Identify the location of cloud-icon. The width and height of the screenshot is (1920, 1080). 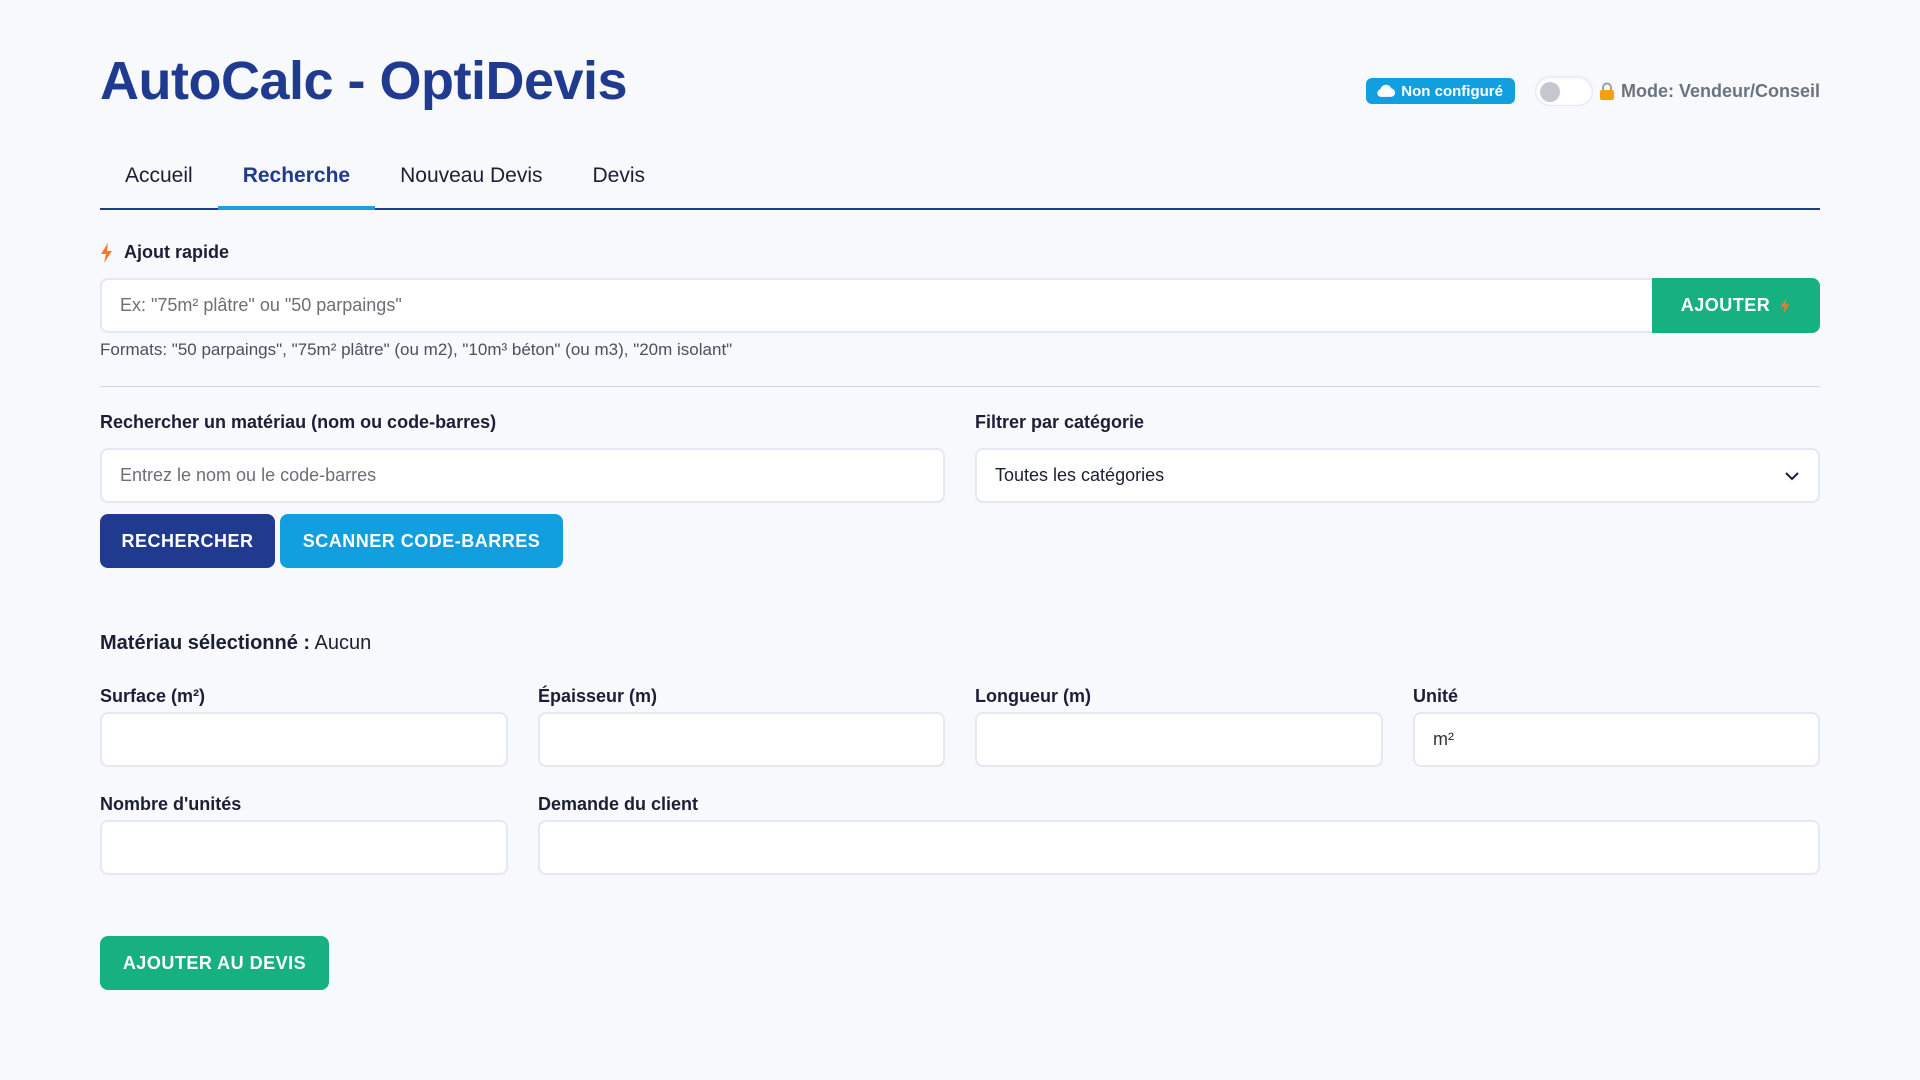
(1386, 90).